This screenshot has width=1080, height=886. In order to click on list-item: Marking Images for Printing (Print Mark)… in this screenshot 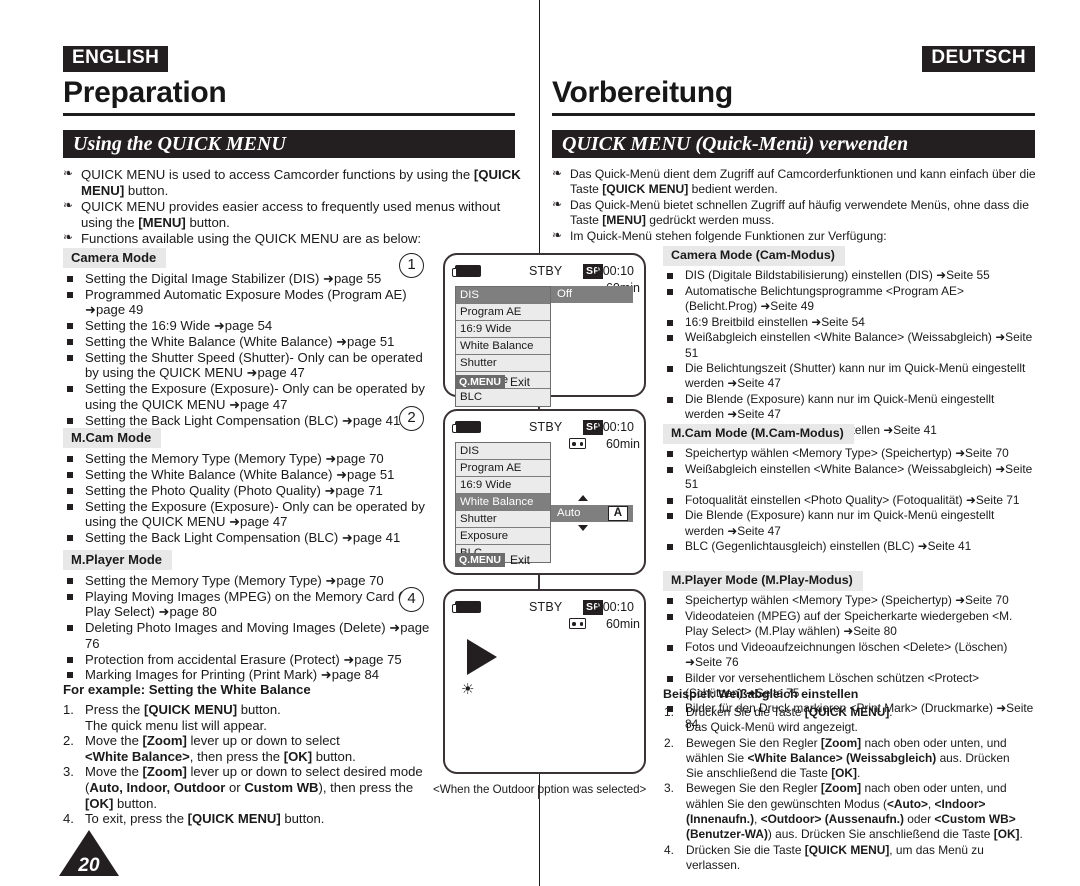, I will do `click(247, 674)`.